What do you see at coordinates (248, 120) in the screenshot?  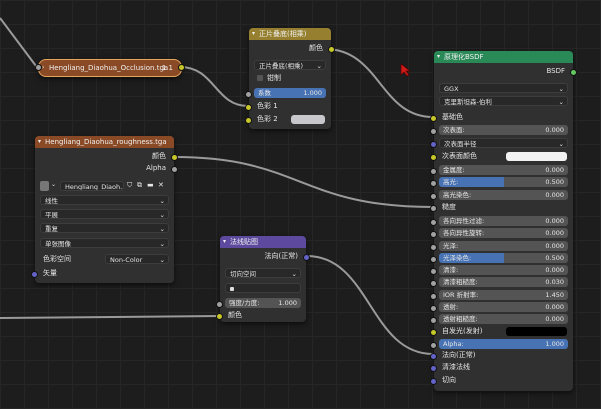 I see `color2-socket` at bounding box center [248, 120].